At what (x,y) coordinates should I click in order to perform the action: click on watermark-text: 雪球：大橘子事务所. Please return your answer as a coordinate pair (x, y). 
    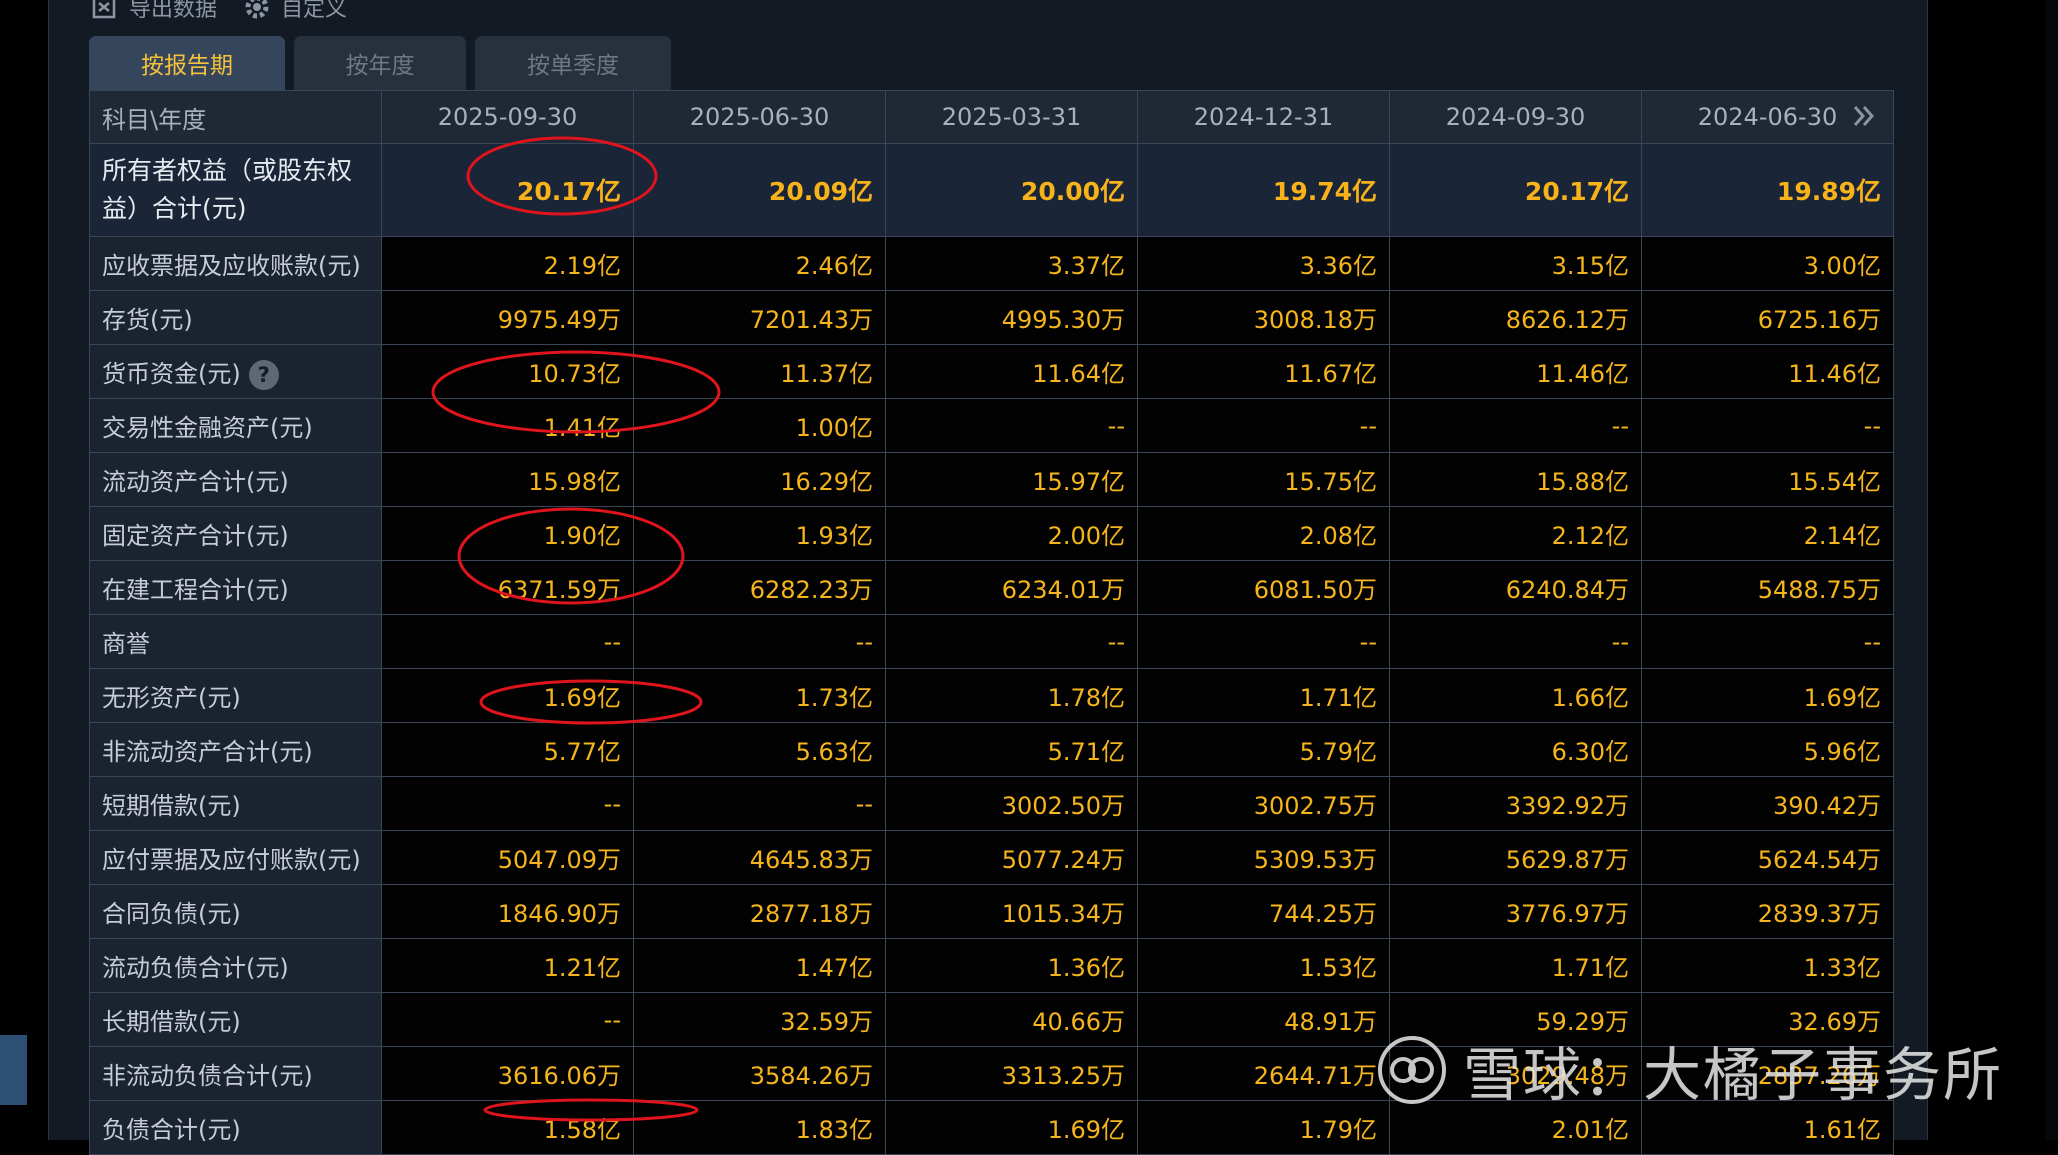
    Looking at the image, I should click on (1733, 1075).